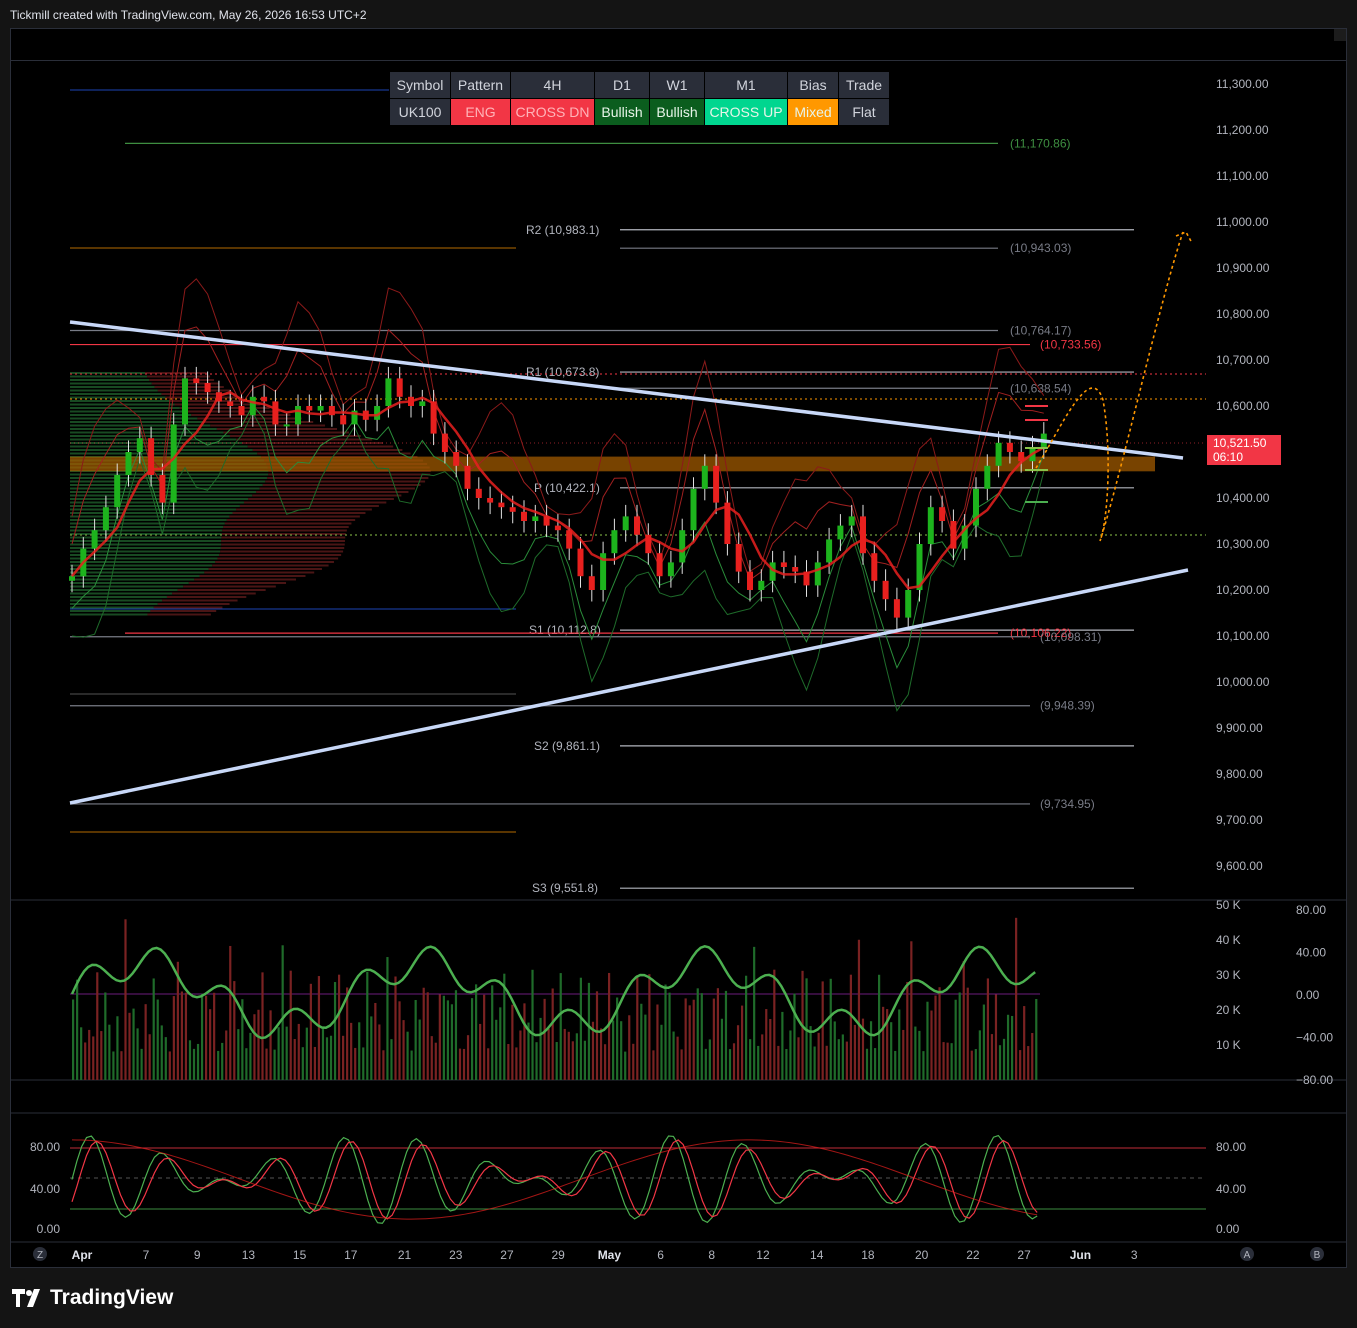 The width and height of the screenshot is (1357, 1328). What do you see at coordinates (92, 1298) in the screenshot?
I see `tradingview-logo: TradingView` at bounding box center [92, 1298].